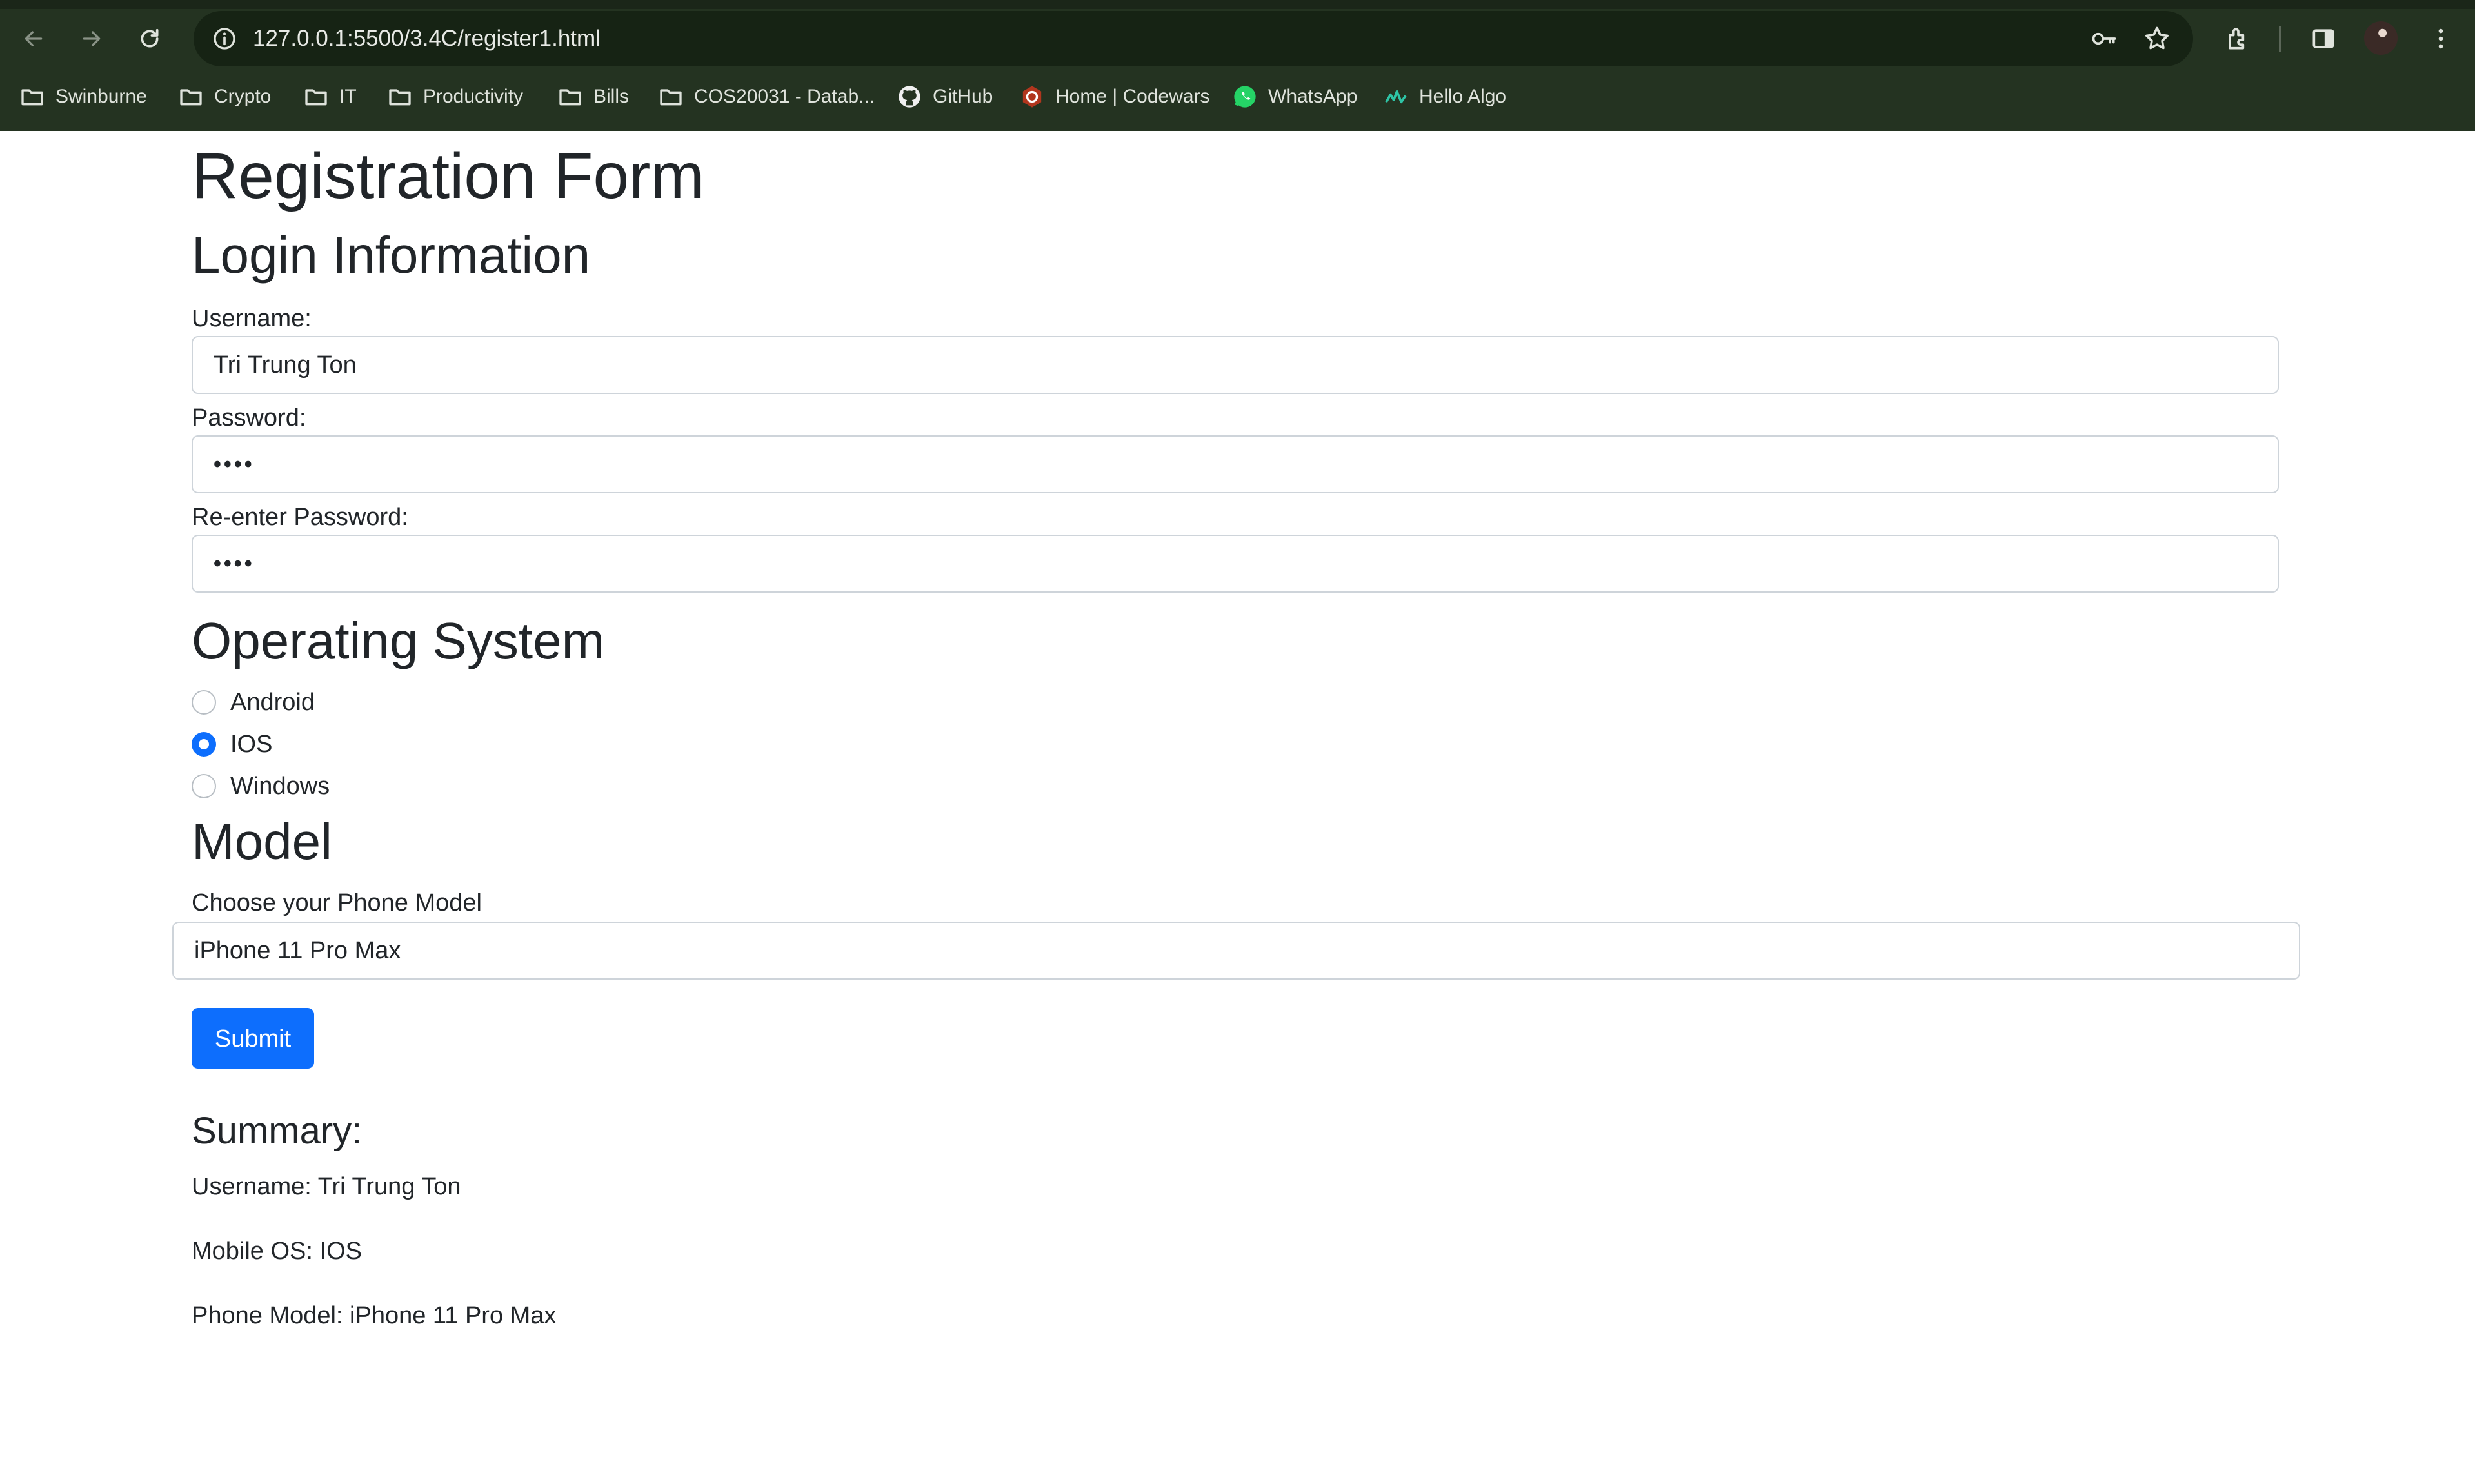  What do you see at coordinates (330, 97) in the screenshot?
I see `bookmark-it: IT` at bounding box center [330, 97].